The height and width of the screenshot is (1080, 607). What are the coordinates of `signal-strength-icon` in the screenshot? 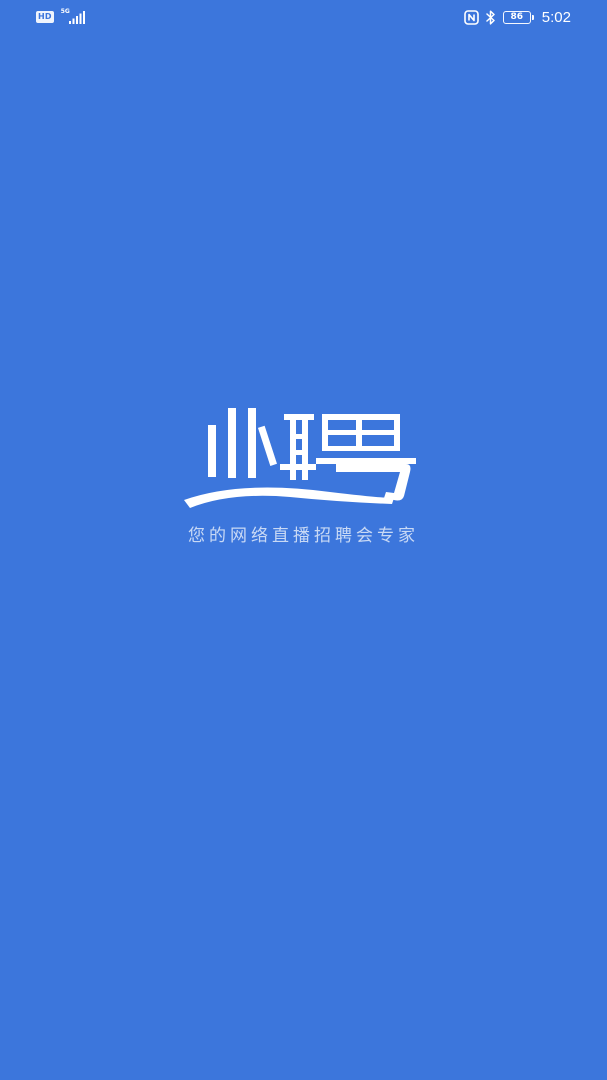 It's located at (76, 17).